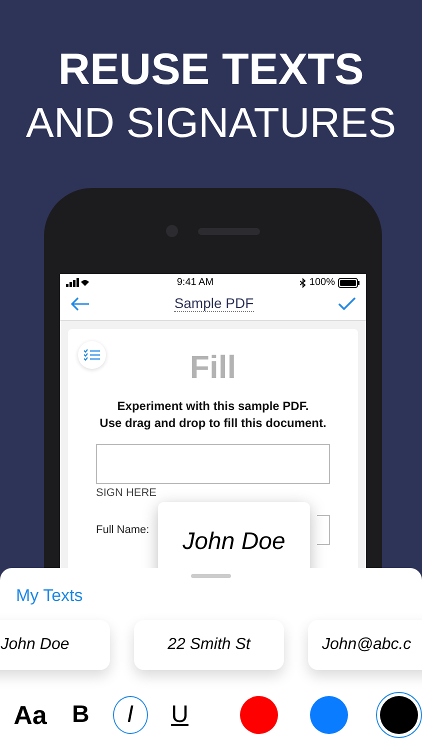  I want to click on name-field, so click(323, 530).